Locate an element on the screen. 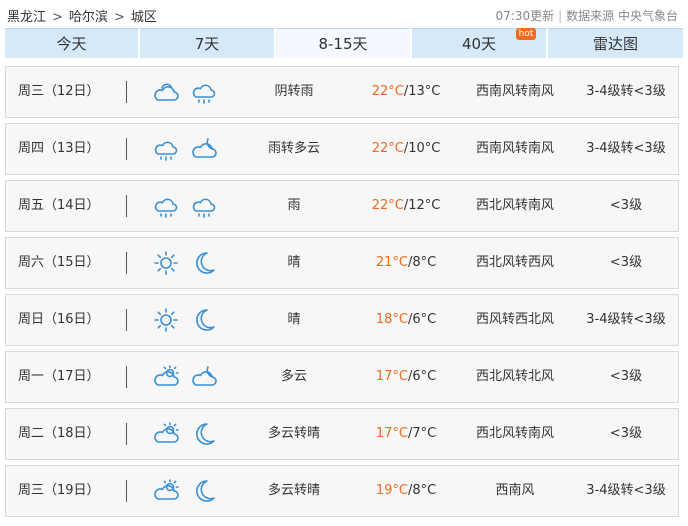 This screenshot has width=688, height=526. tab-40day: 40天 hot is located at coordinates (479, 43).